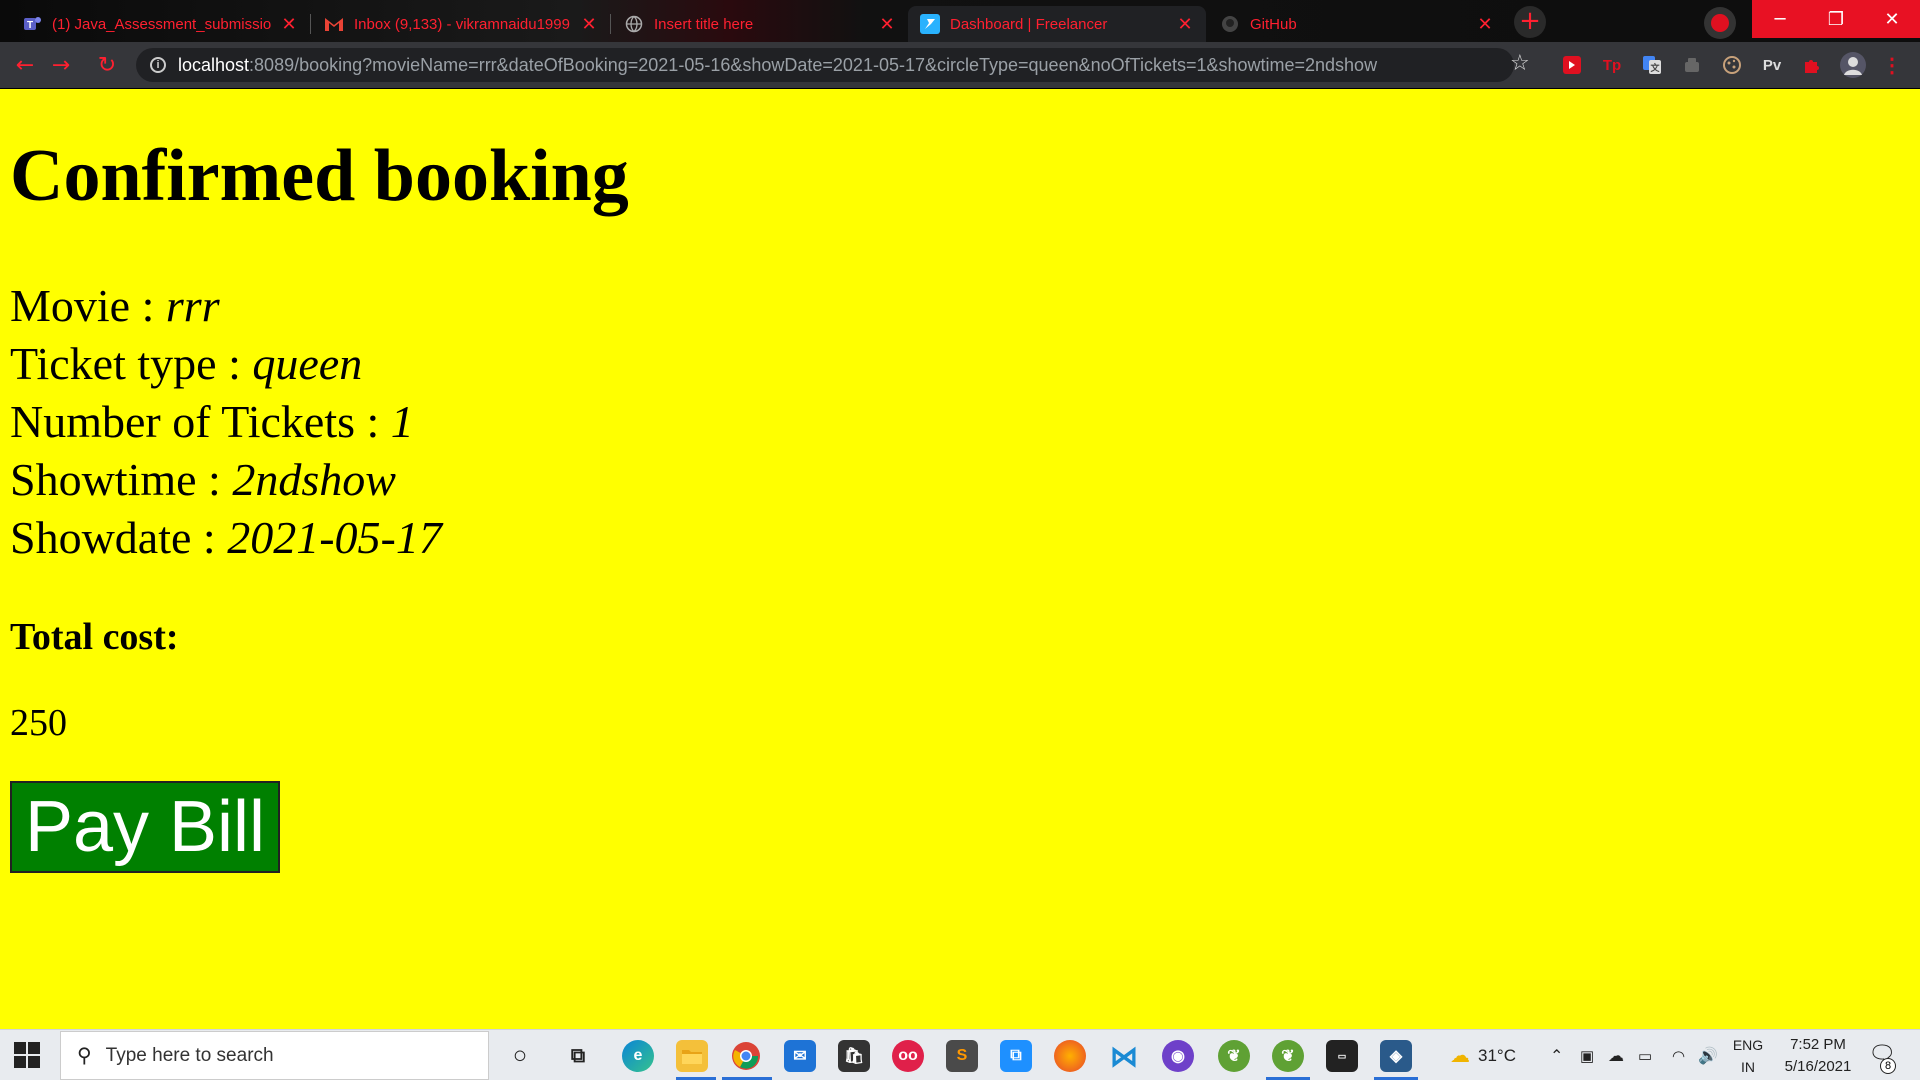  I want to click on mysql-workbench-icon: ◈, so click(1396, 1056).